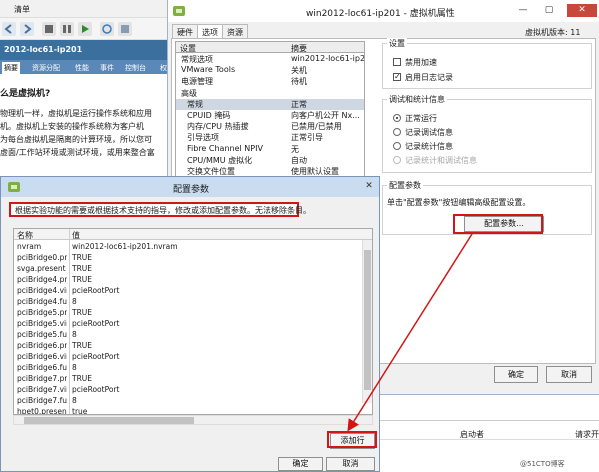  Describe the element at coordinates (109, 420) in the screenshot. I see `horizontal-scroll-thumb` at that location.